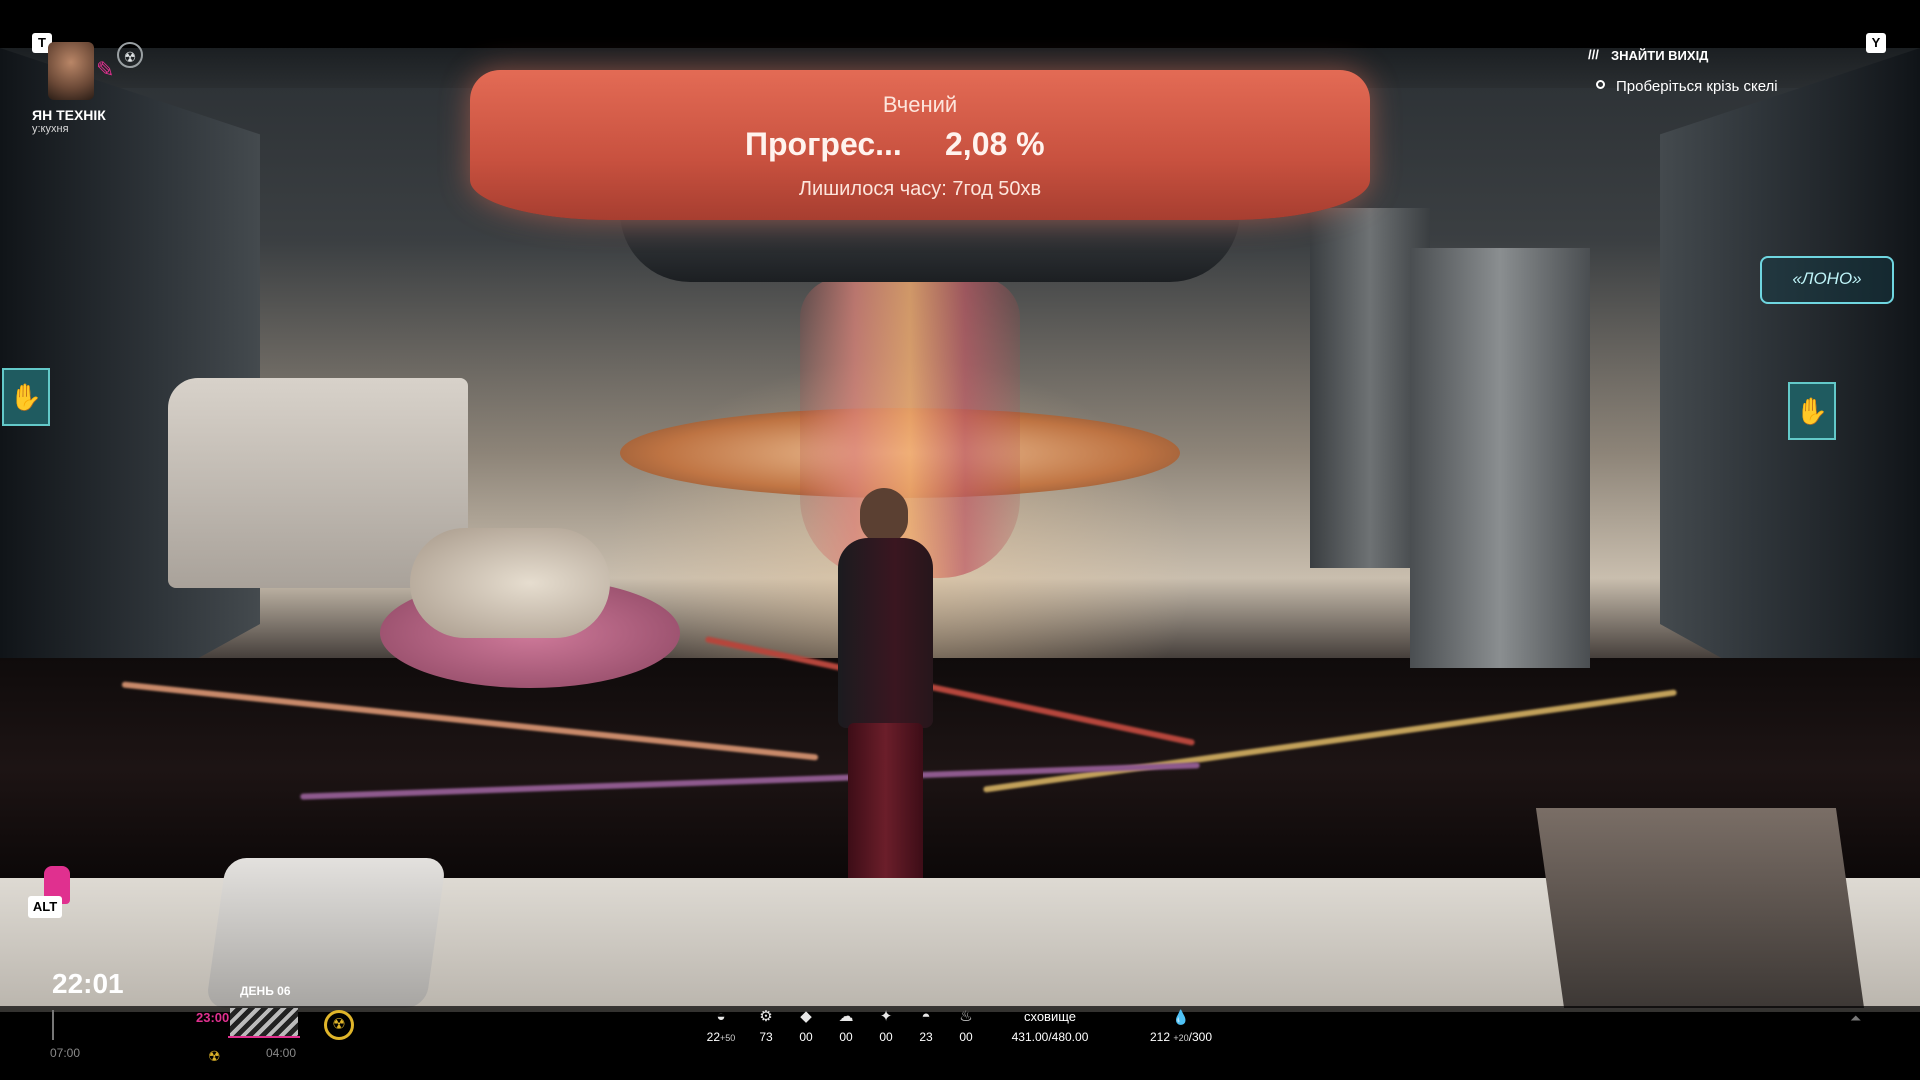 This screenshot has height=1080, width=1920. What do you see at coordinates (213, 1017) in the screenshot?
I see `timeline-mark: 23:00` at bounding box center [213, 1017].